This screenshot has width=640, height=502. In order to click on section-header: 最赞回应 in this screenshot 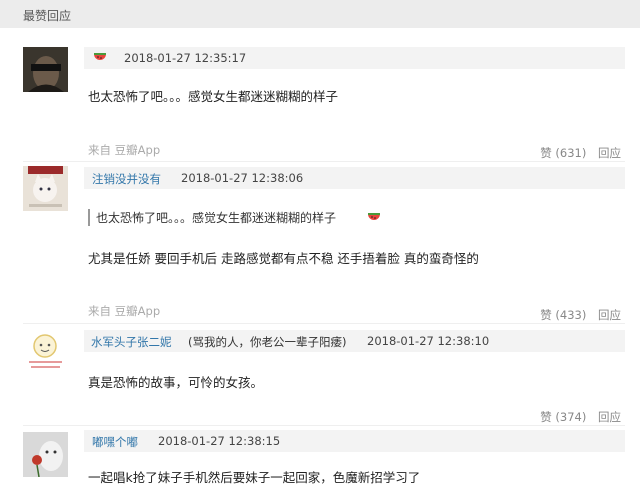, I will do `click(320, 14)`.